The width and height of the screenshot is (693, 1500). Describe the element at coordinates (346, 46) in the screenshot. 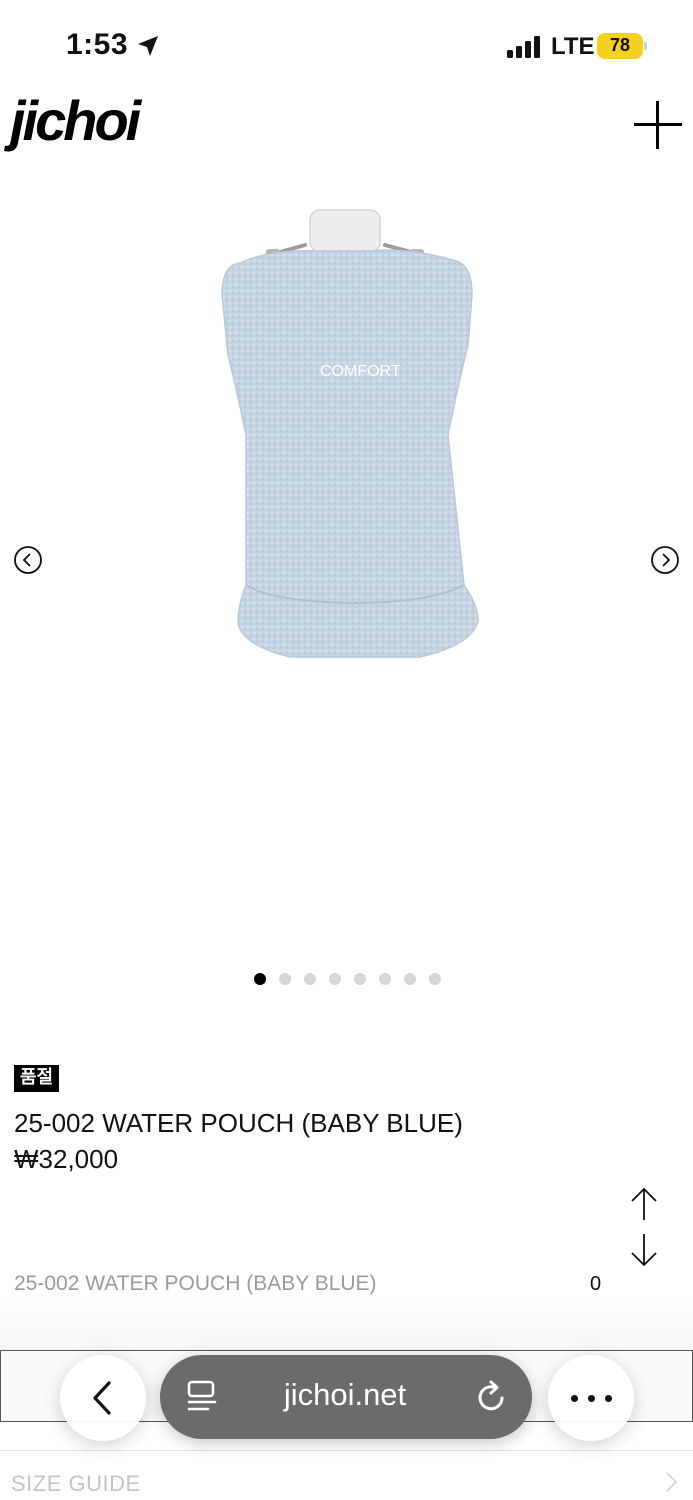

I see `status-bar: 1:53 LTE 78` at that location.